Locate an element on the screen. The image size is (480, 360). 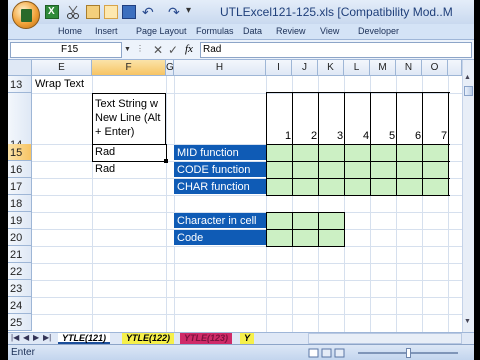
redo-icon: ↷ is located at coordinates (175, 12).